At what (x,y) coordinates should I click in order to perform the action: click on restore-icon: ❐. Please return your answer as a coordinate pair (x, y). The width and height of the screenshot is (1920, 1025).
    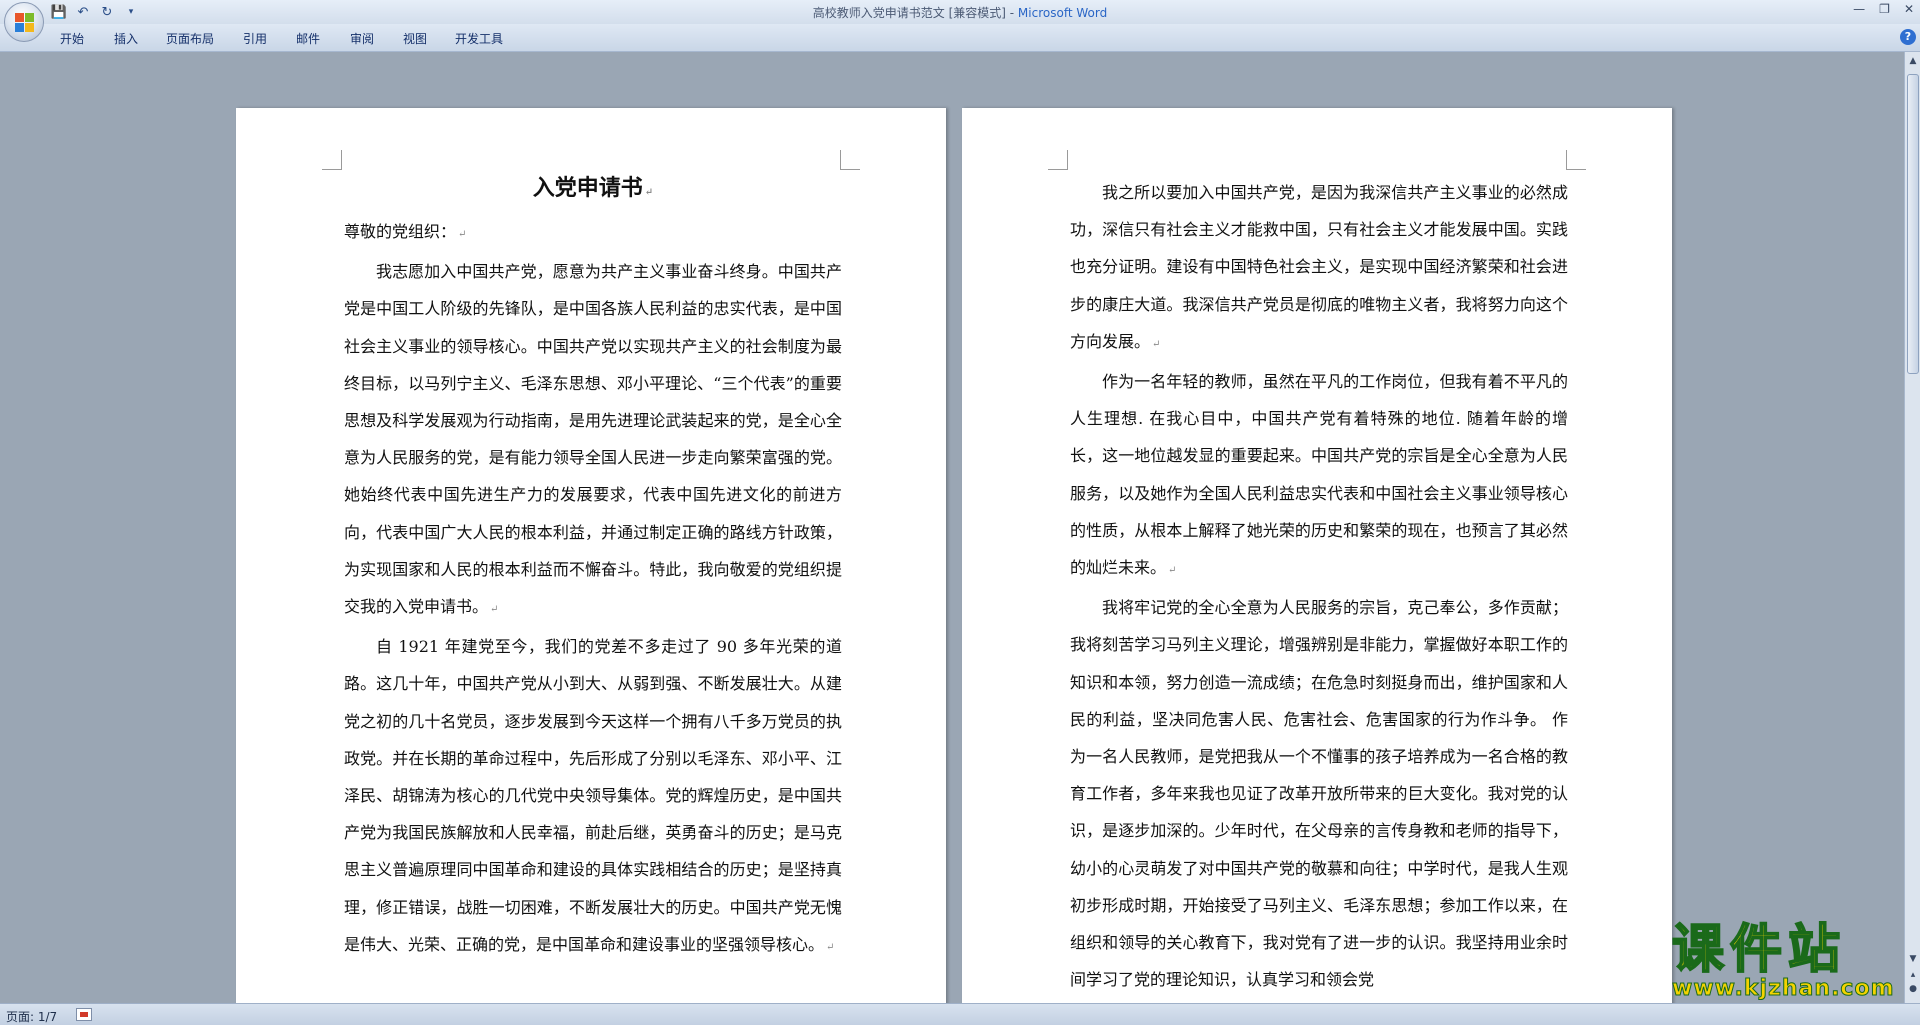
    Looking at the image, I should click on (1884, 9).